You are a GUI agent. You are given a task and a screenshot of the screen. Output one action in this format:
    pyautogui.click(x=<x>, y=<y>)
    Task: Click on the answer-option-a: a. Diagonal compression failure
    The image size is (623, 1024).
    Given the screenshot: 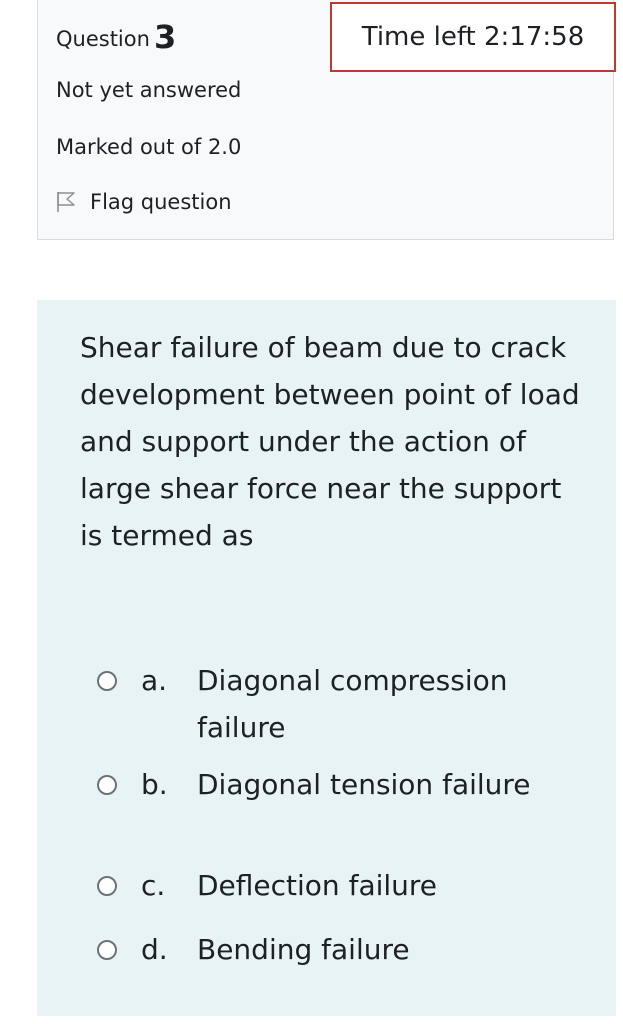 What is the action you would take?
    pyautogui.click(x=326, y=707)
    